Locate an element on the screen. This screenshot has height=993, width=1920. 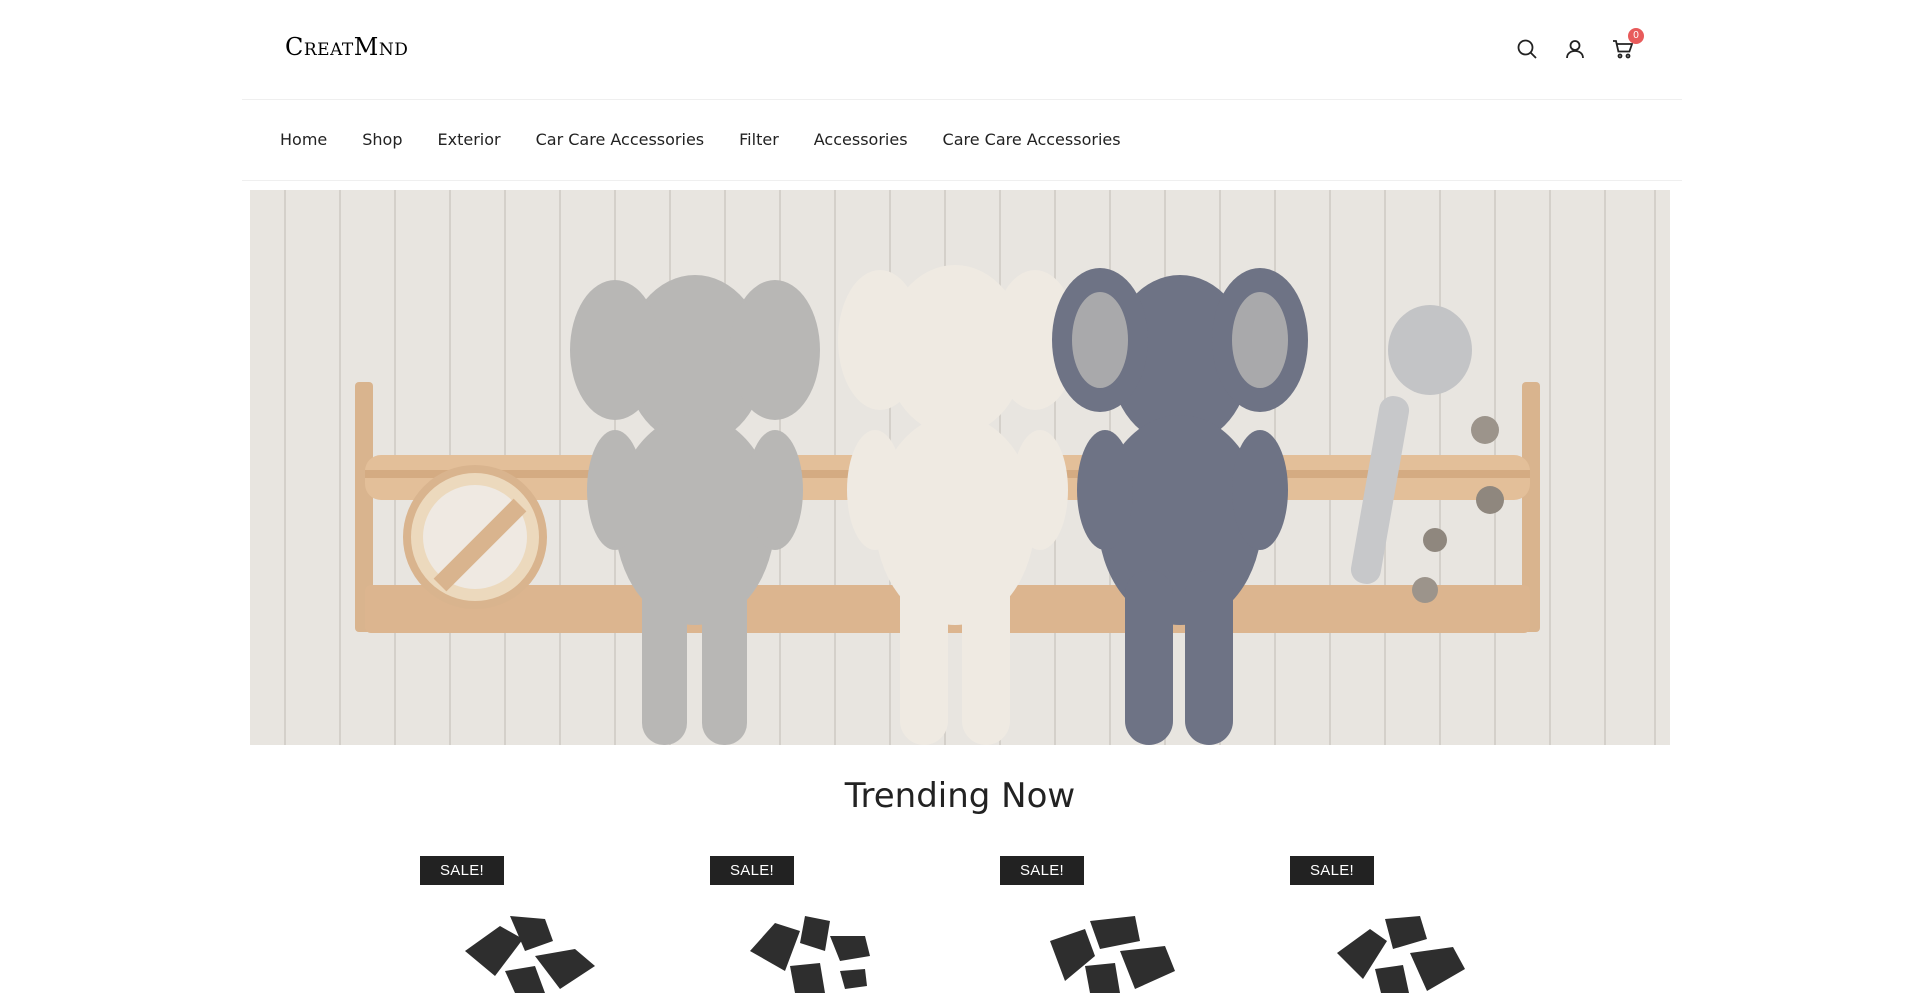
section-title-trending: Trending Now is located at coordinates (960, 796).